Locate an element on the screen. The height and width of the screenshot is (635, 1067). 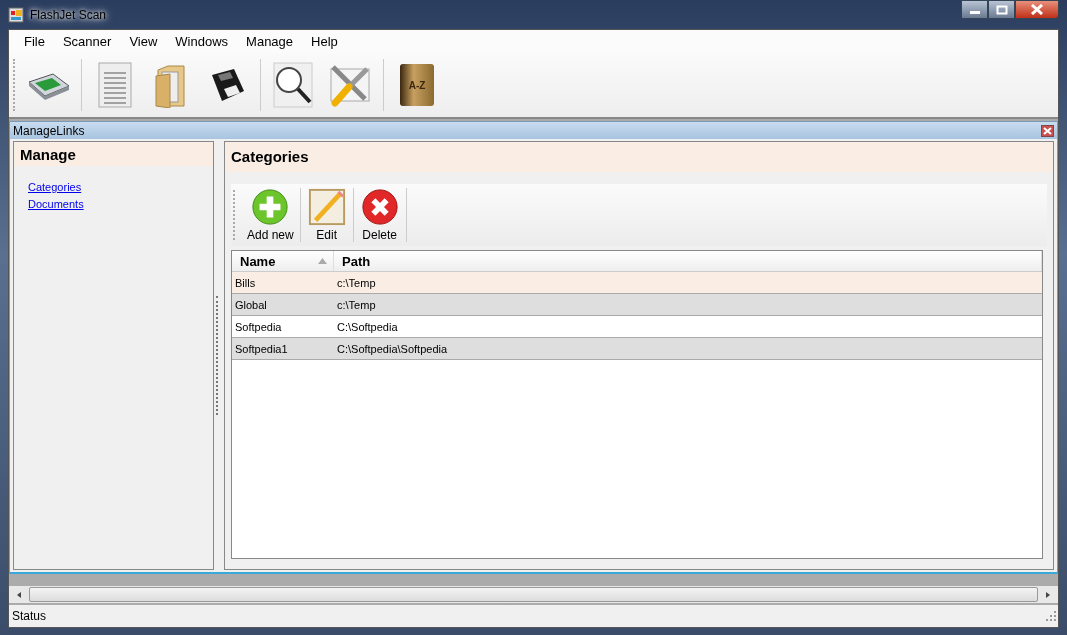
status-text: Status is located at coordinates (29, 616).